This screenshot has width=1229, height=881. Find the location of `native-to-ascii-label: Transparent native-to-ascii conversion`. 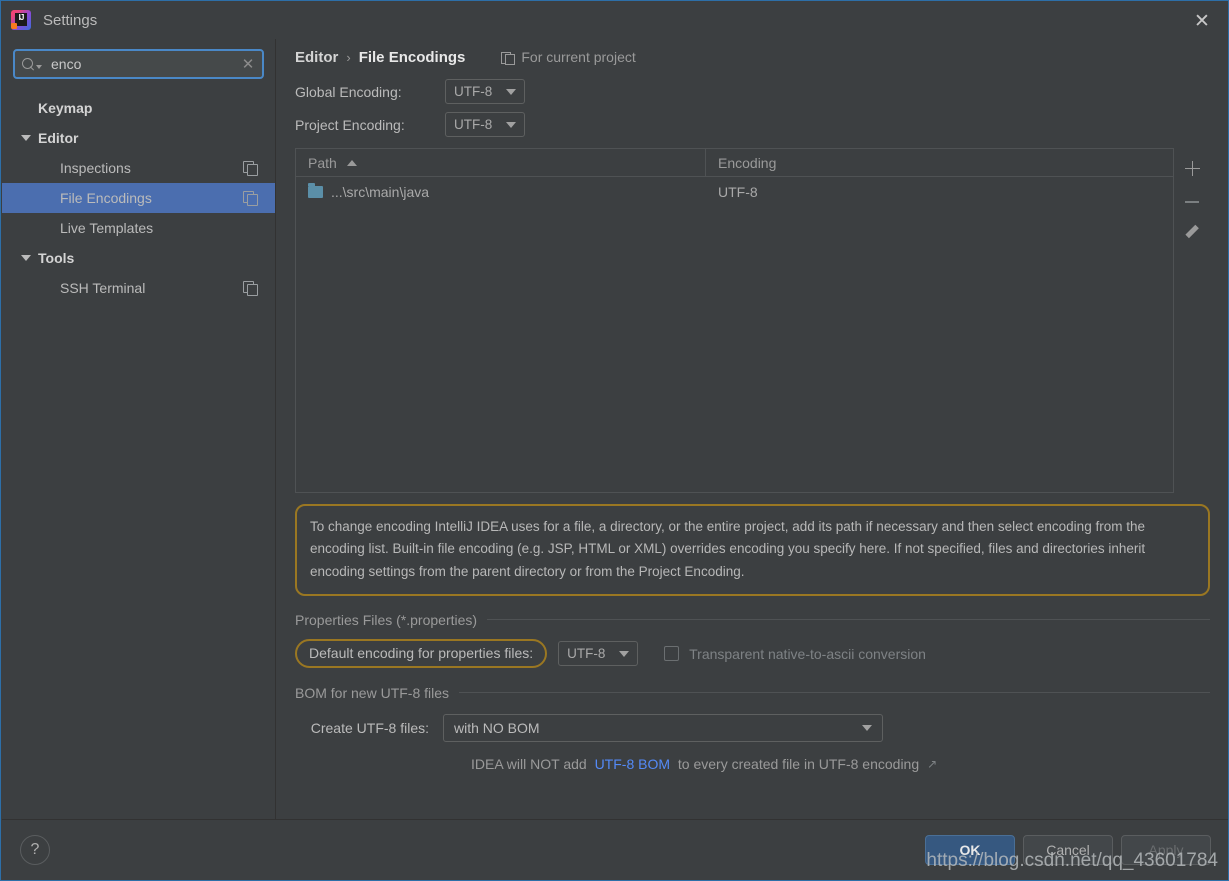

native-to-ascii-label: Transparent native-to-ascii conversion is located at coordinates (807, 653).